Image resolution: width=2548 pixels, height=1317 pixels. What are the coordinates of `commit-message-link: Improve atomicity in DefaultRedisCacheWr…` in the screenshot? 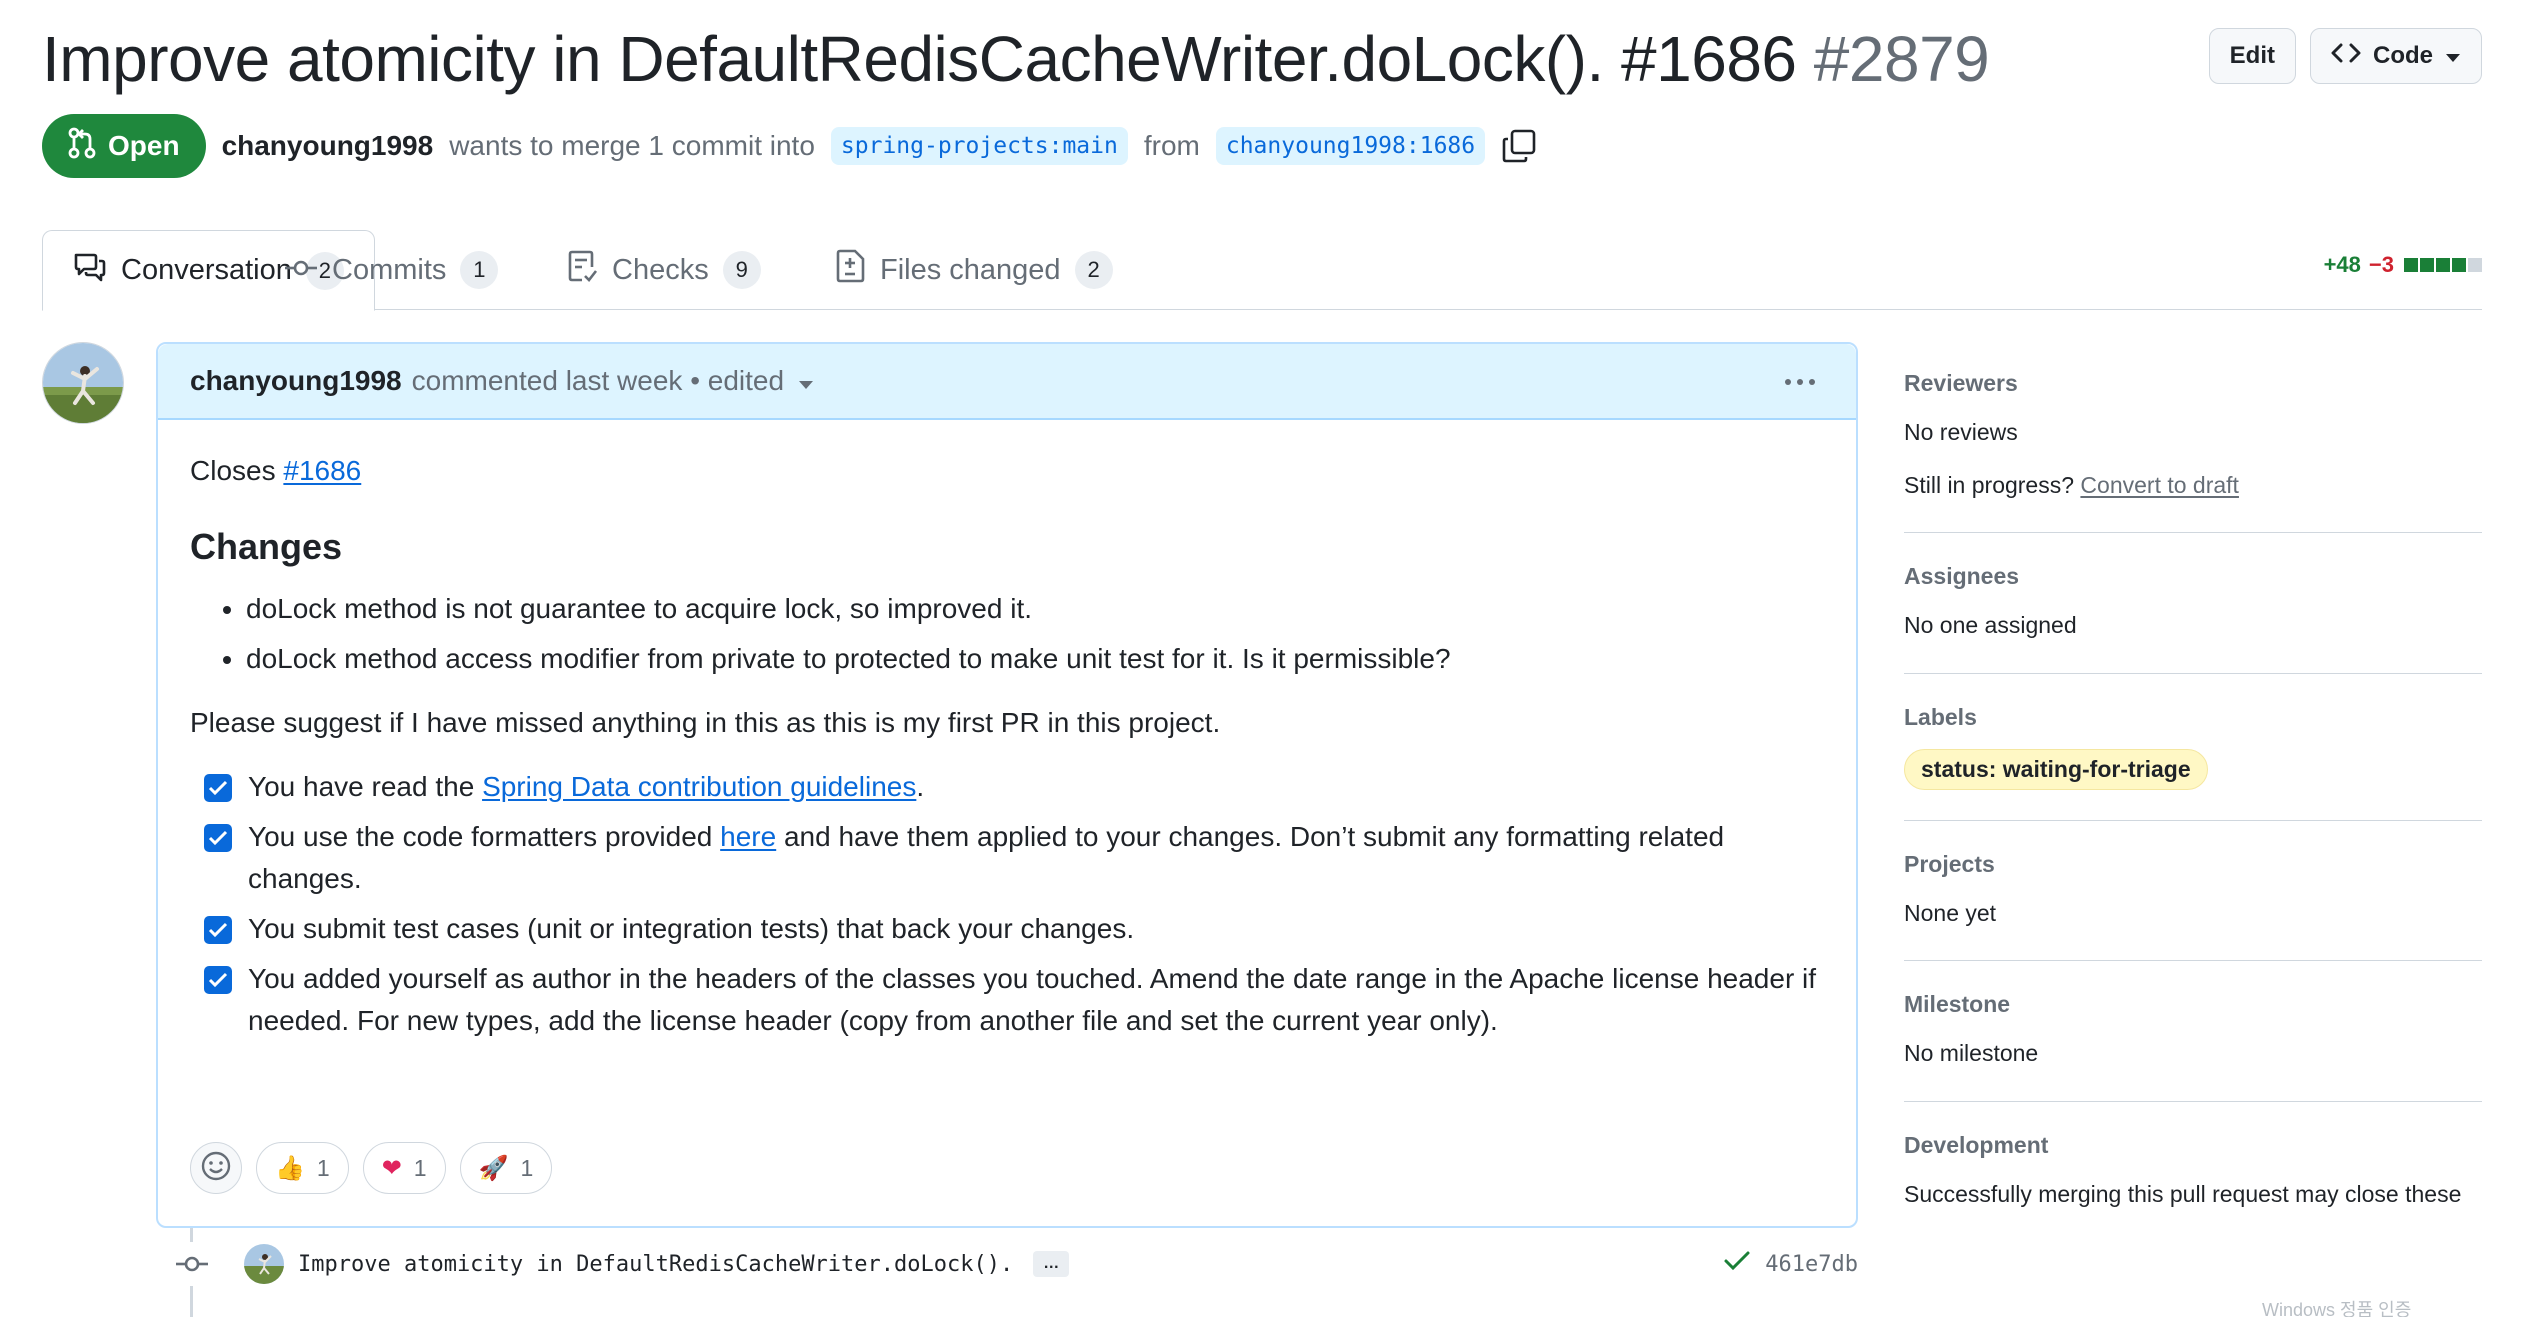 It's located at (655, 1264).